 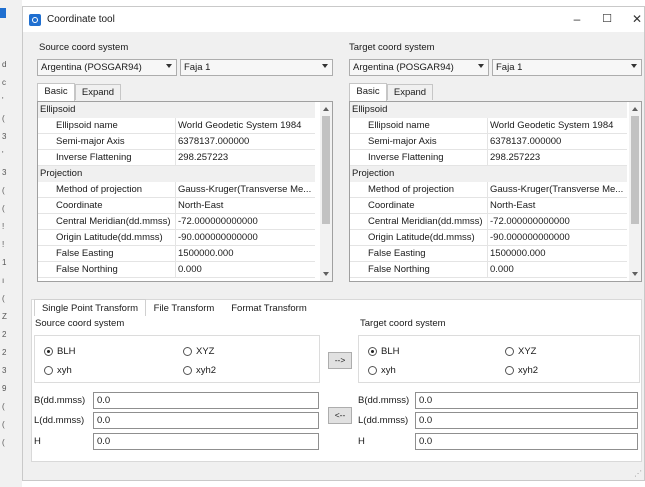 I want to click on tab-format-transform: Format Transform, so click(x=269, y=308).